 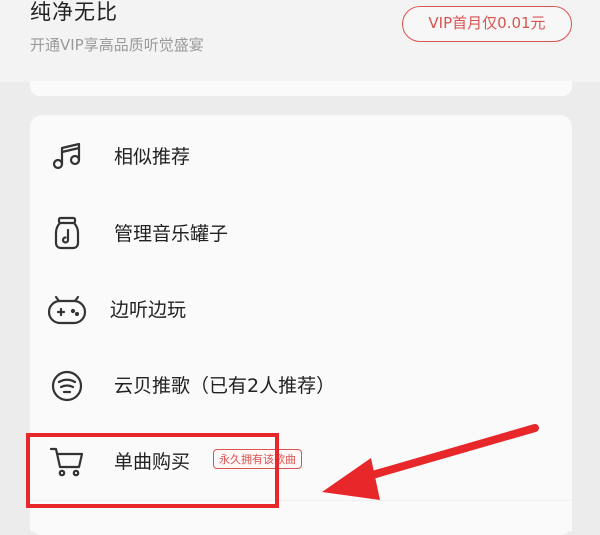 I want to click on menu-item-label: 单曲购买, so click(x=152, y=462).